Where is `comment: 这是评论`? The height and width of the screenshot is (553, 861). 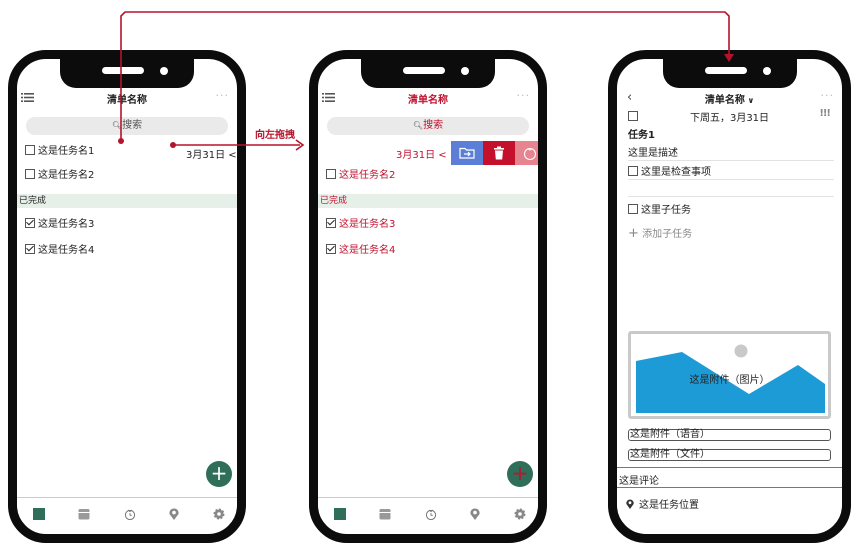
comment: 这是评论 is located at coordinates (639, 479).